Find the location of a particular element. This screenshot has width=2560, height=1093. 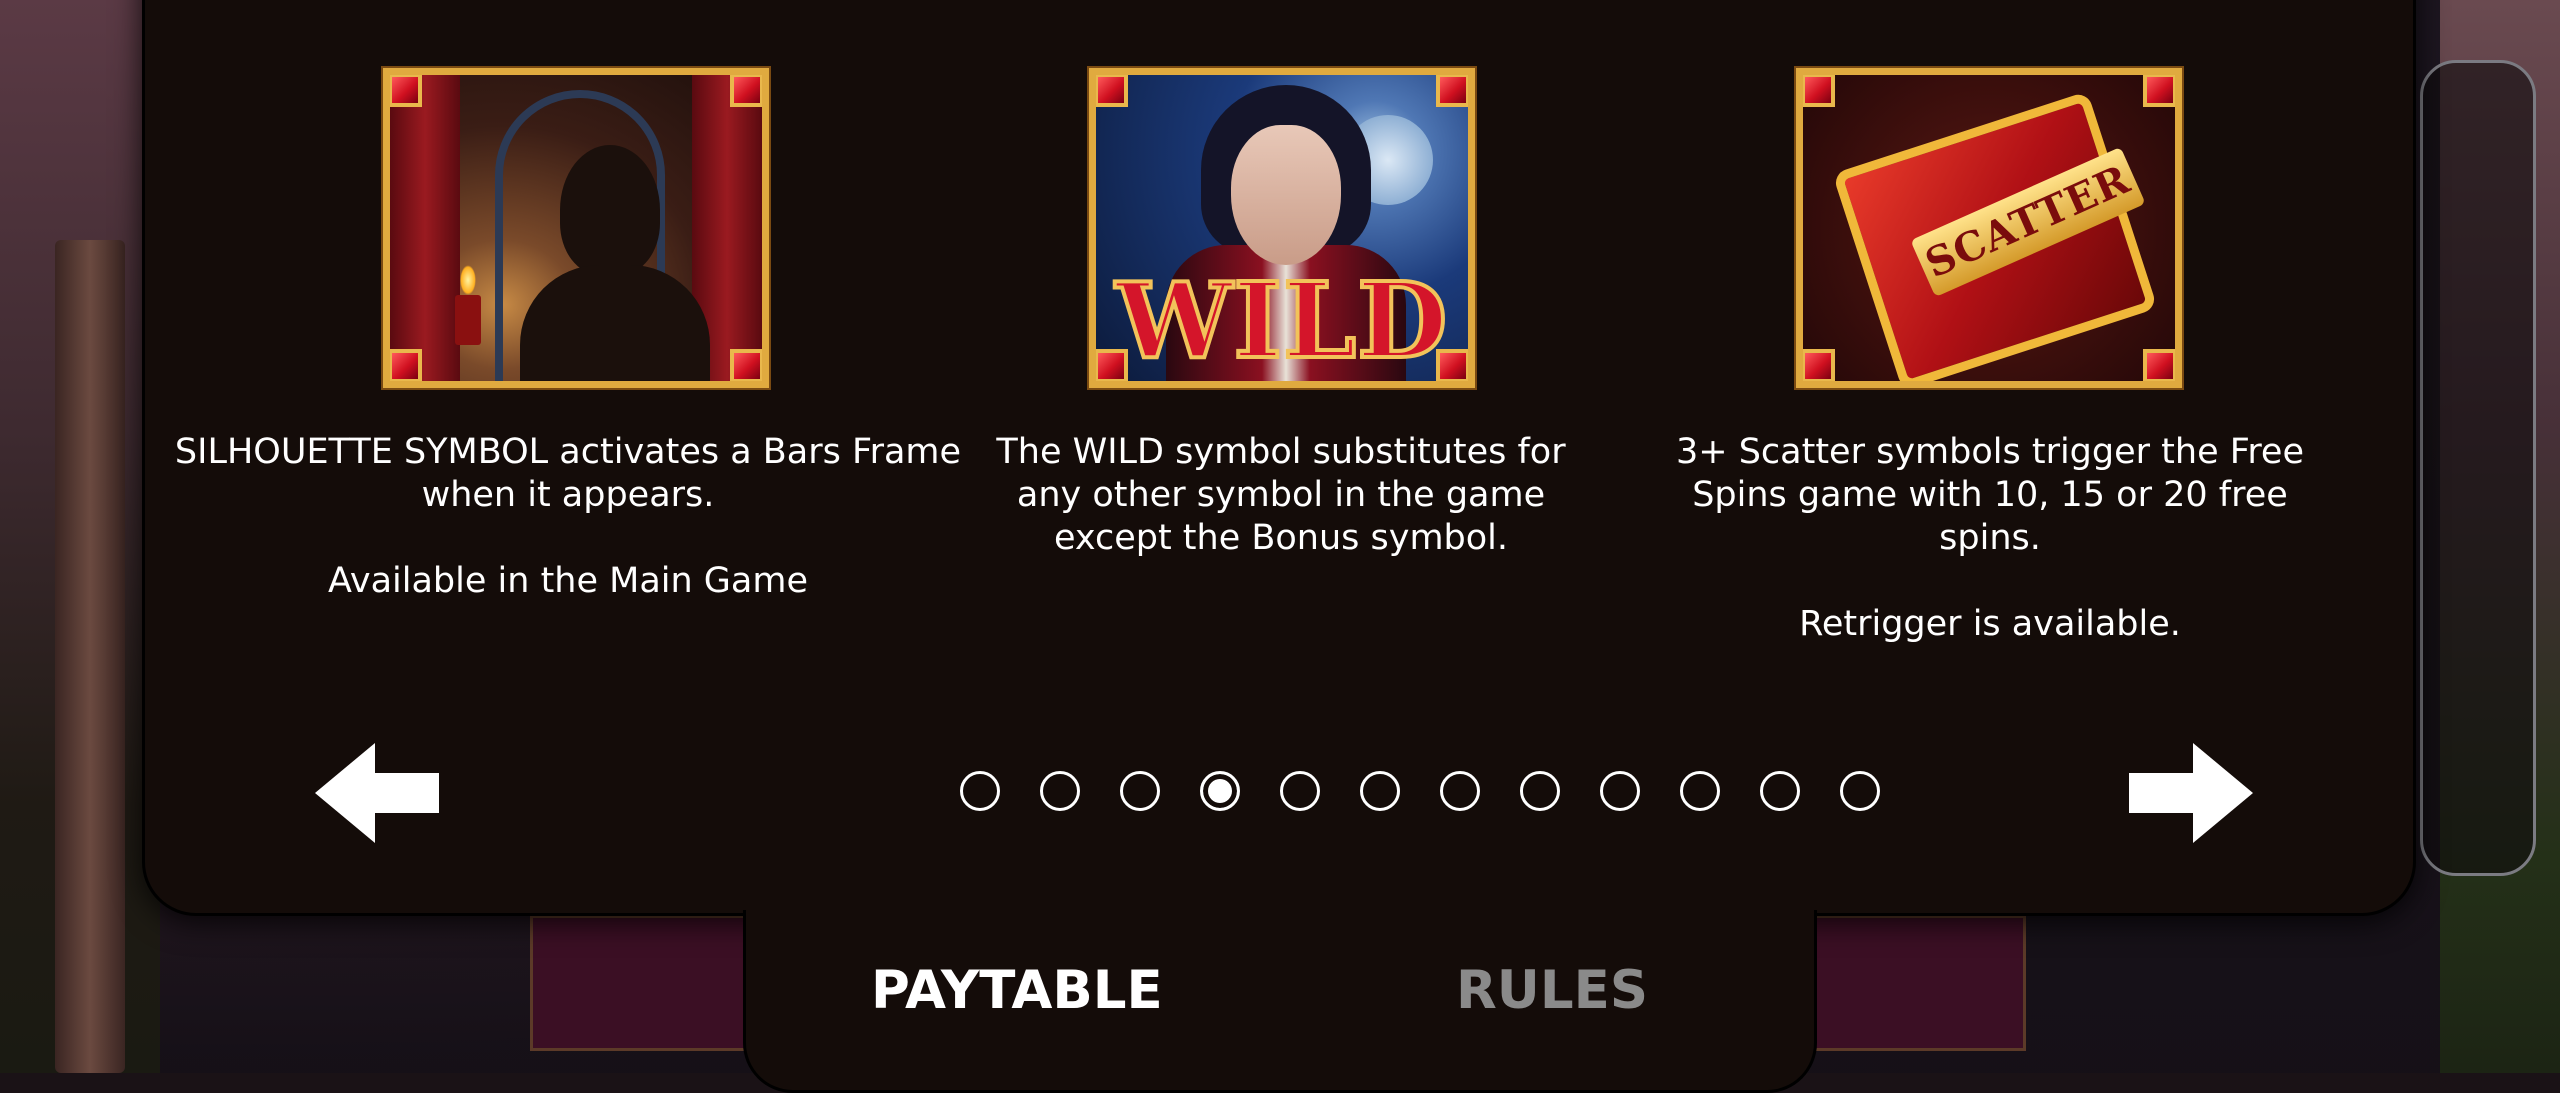

description-line: 3+ Scatter symbols trigger the Free is located at coordinates (1990, 452).